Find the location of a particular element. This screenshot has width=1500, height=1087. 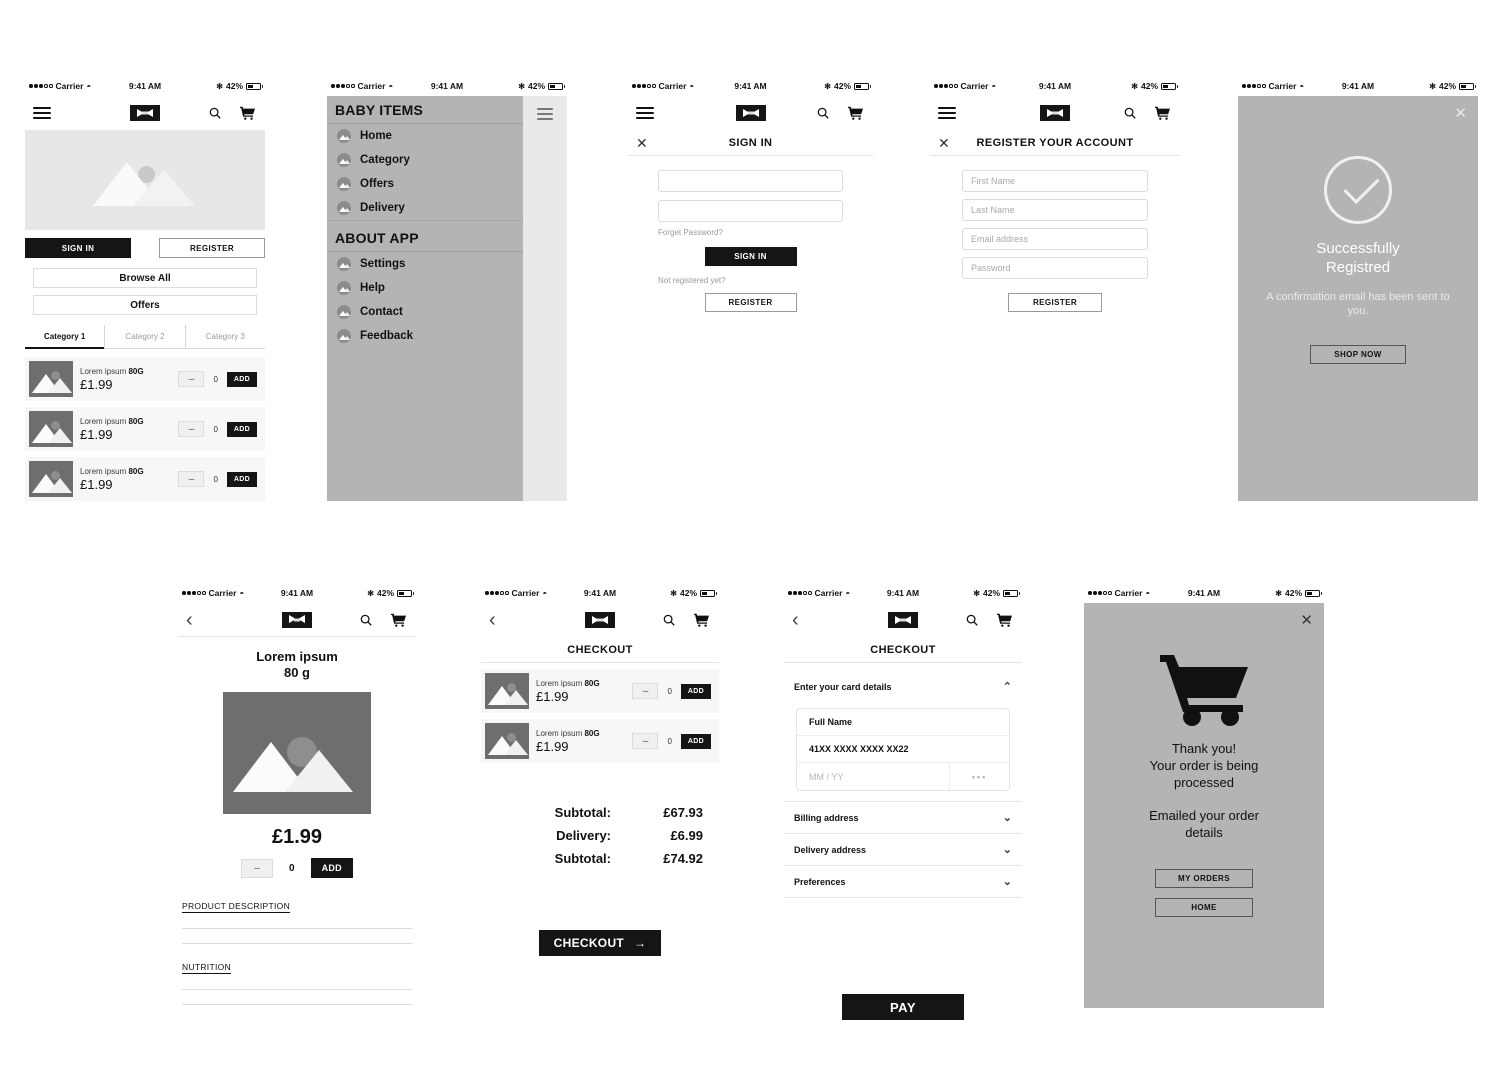

expiry-field: MM / YY is located at coordinates (873, 776).